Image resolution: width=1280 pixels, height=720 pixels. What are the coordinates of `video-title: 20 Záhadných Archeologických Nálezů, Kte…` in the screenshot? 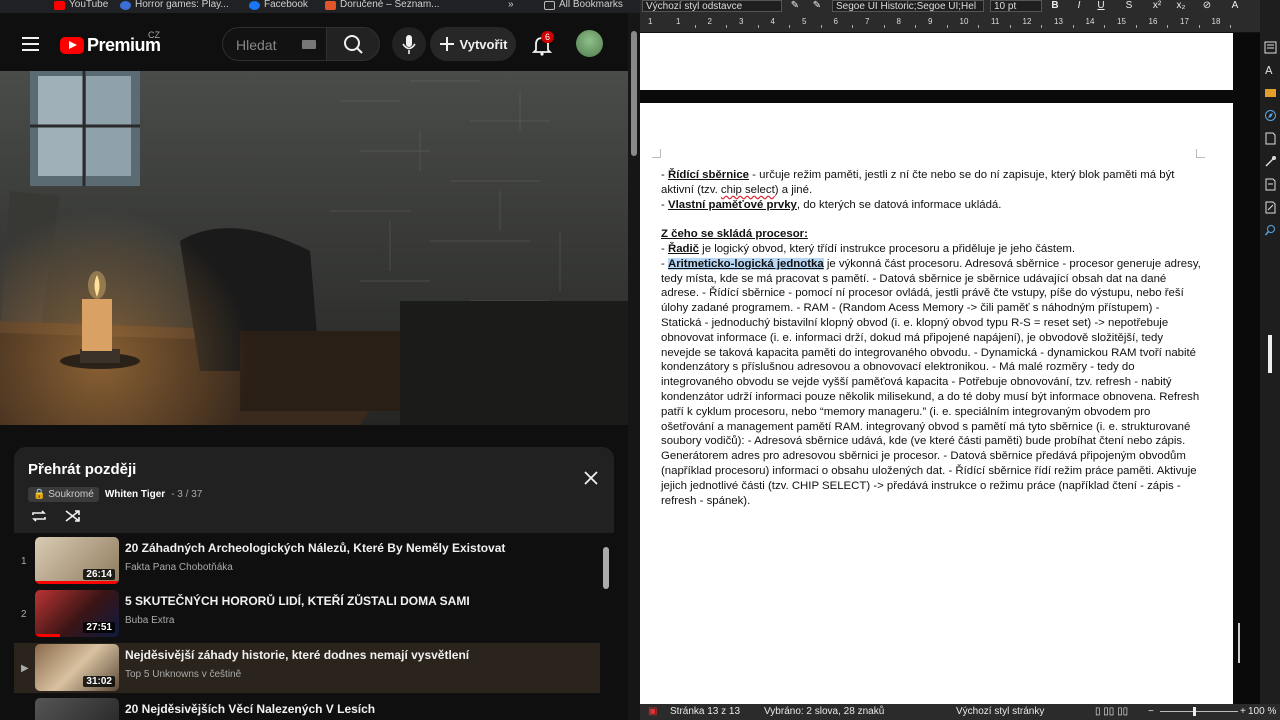 It's located at (360, 548).